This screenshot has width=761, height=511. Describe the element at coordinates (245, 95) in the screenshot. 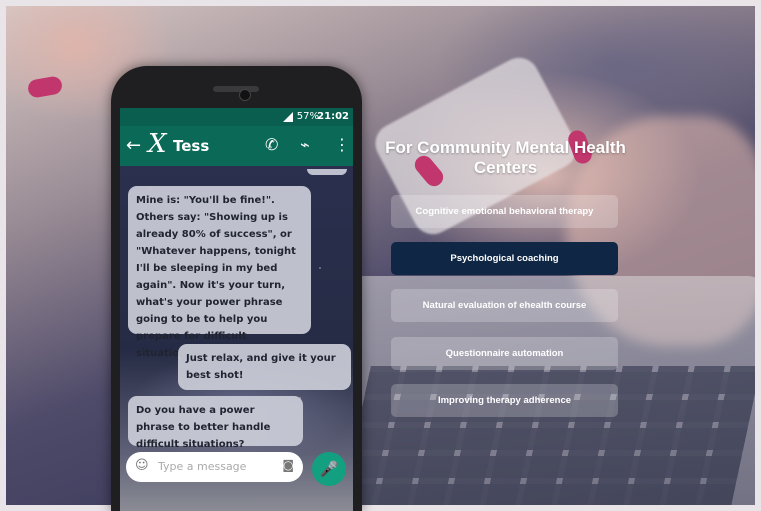

I see `phone-camera` at that location.